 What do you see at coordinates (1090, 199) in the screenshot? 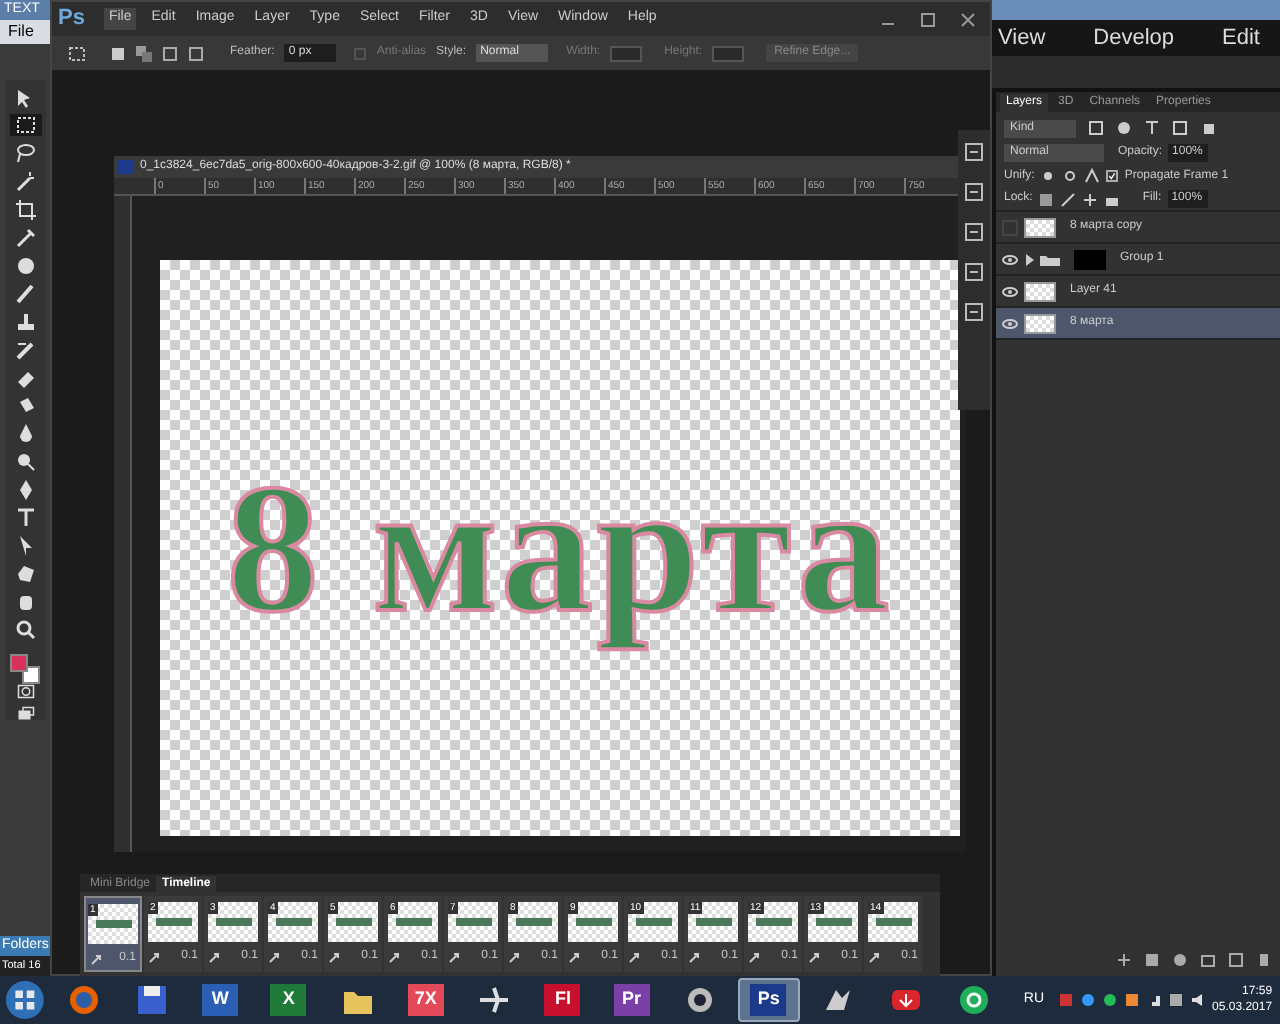
I see `lock-position-icon` at bounding box center [1090, 199].